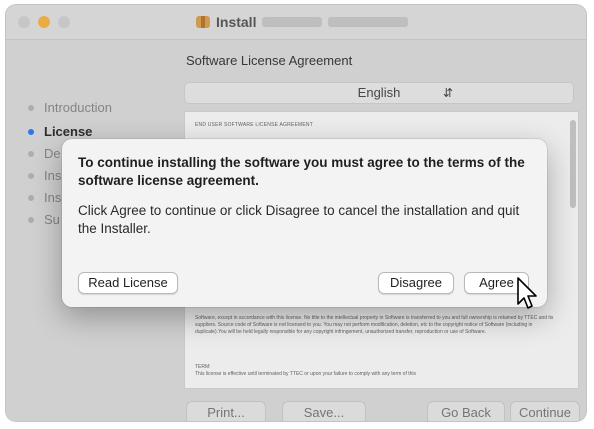  What do you see at coordinates (128, 283) in the screenshot?
I see `read-license-button: Read License` at bounding box center [128, 283].